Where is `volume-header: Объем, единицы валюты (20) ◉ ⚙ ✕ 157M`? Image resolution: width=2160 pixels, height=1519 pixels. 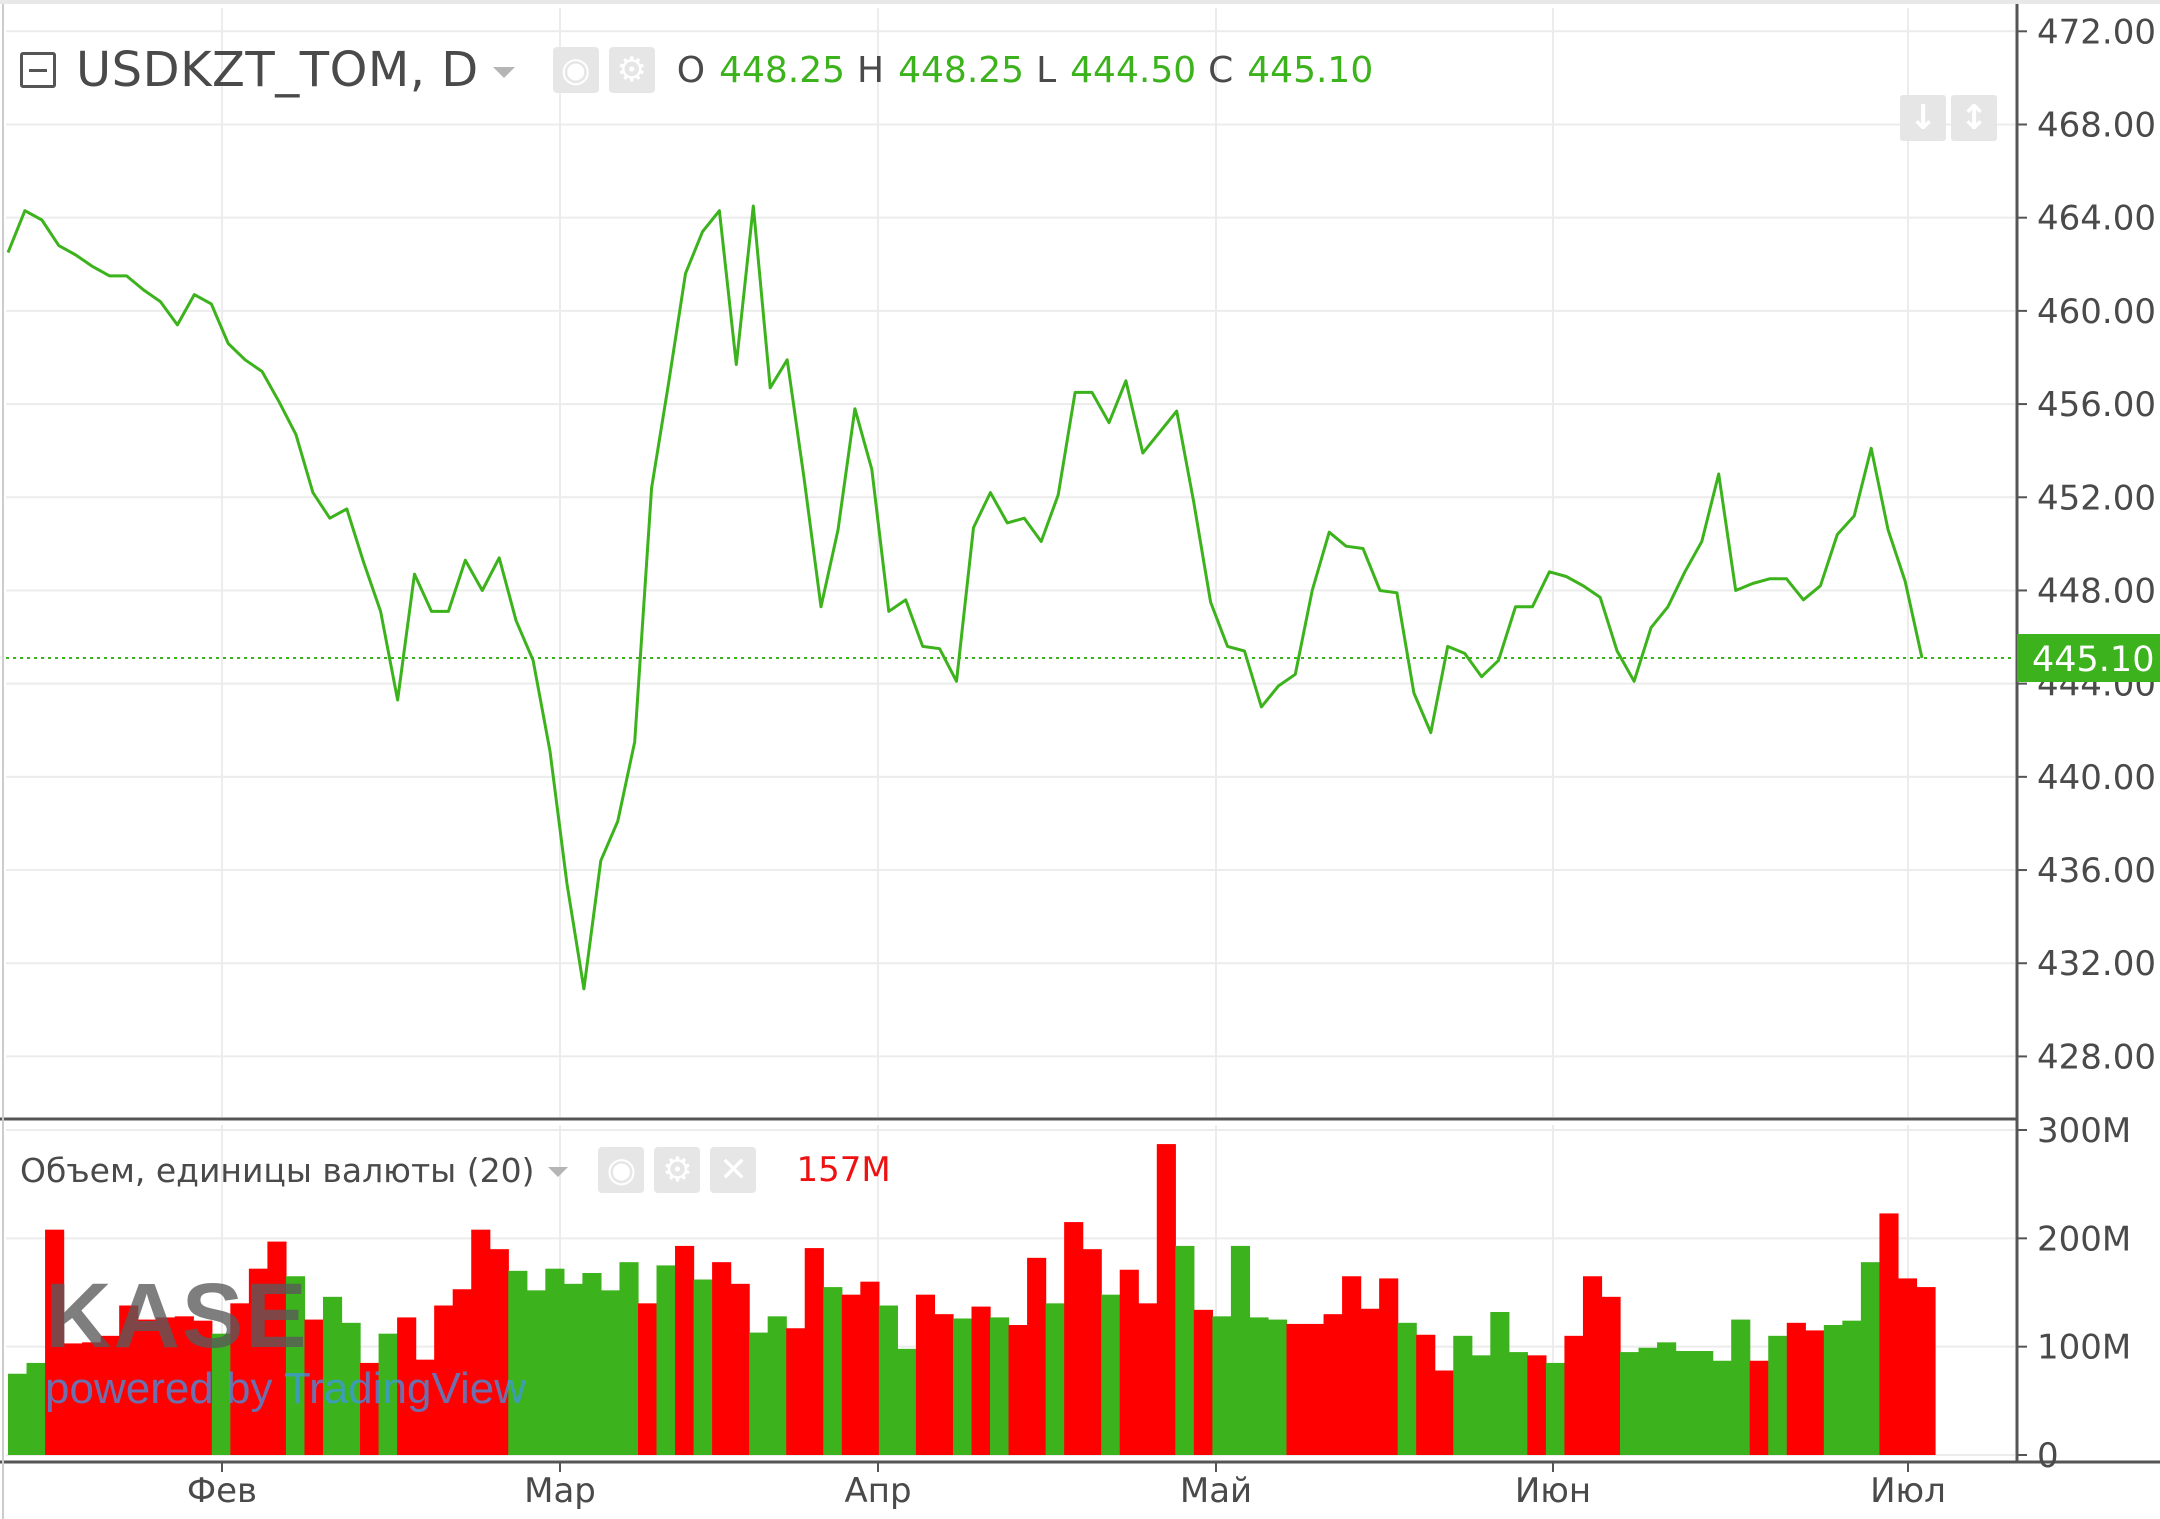
volume-header: Объем, единицы валюты (20) ◉ ⚙ ✕ 157M is located at coordinates (455, 1170).